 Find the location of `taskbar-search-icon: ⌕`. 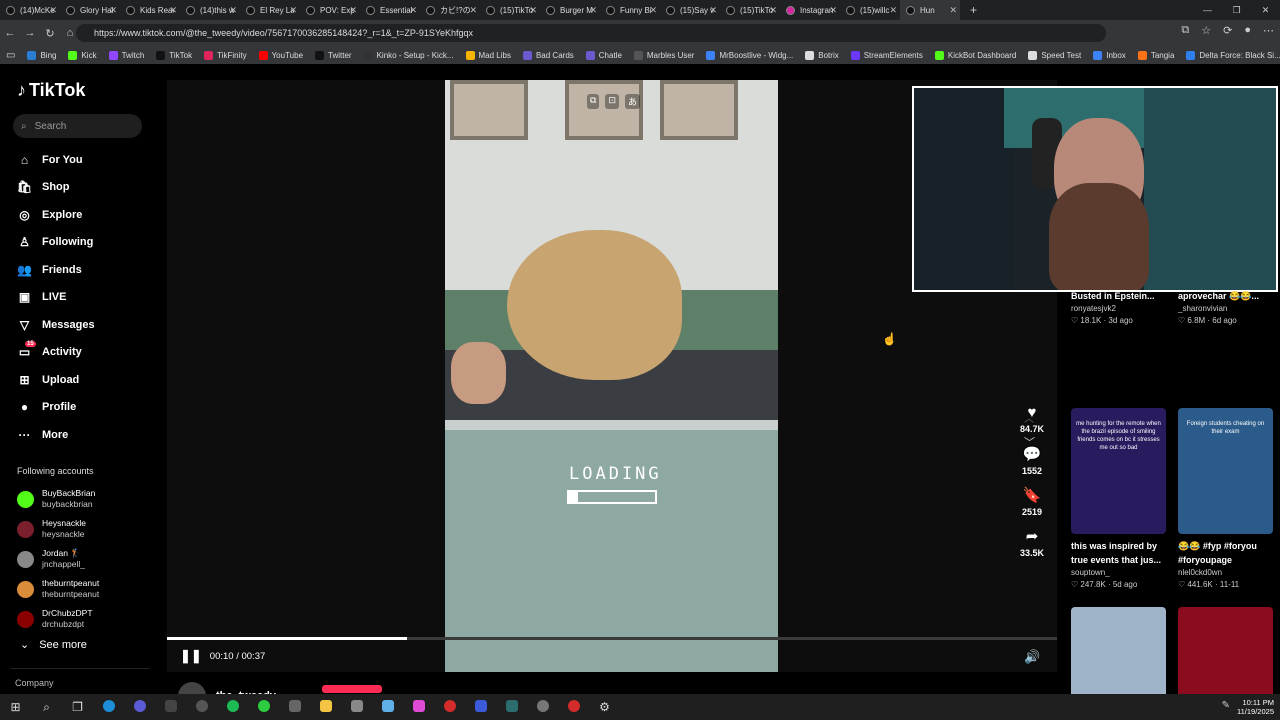

taskbar-search-icon: ⌕ is located at coordinates (46, 707).